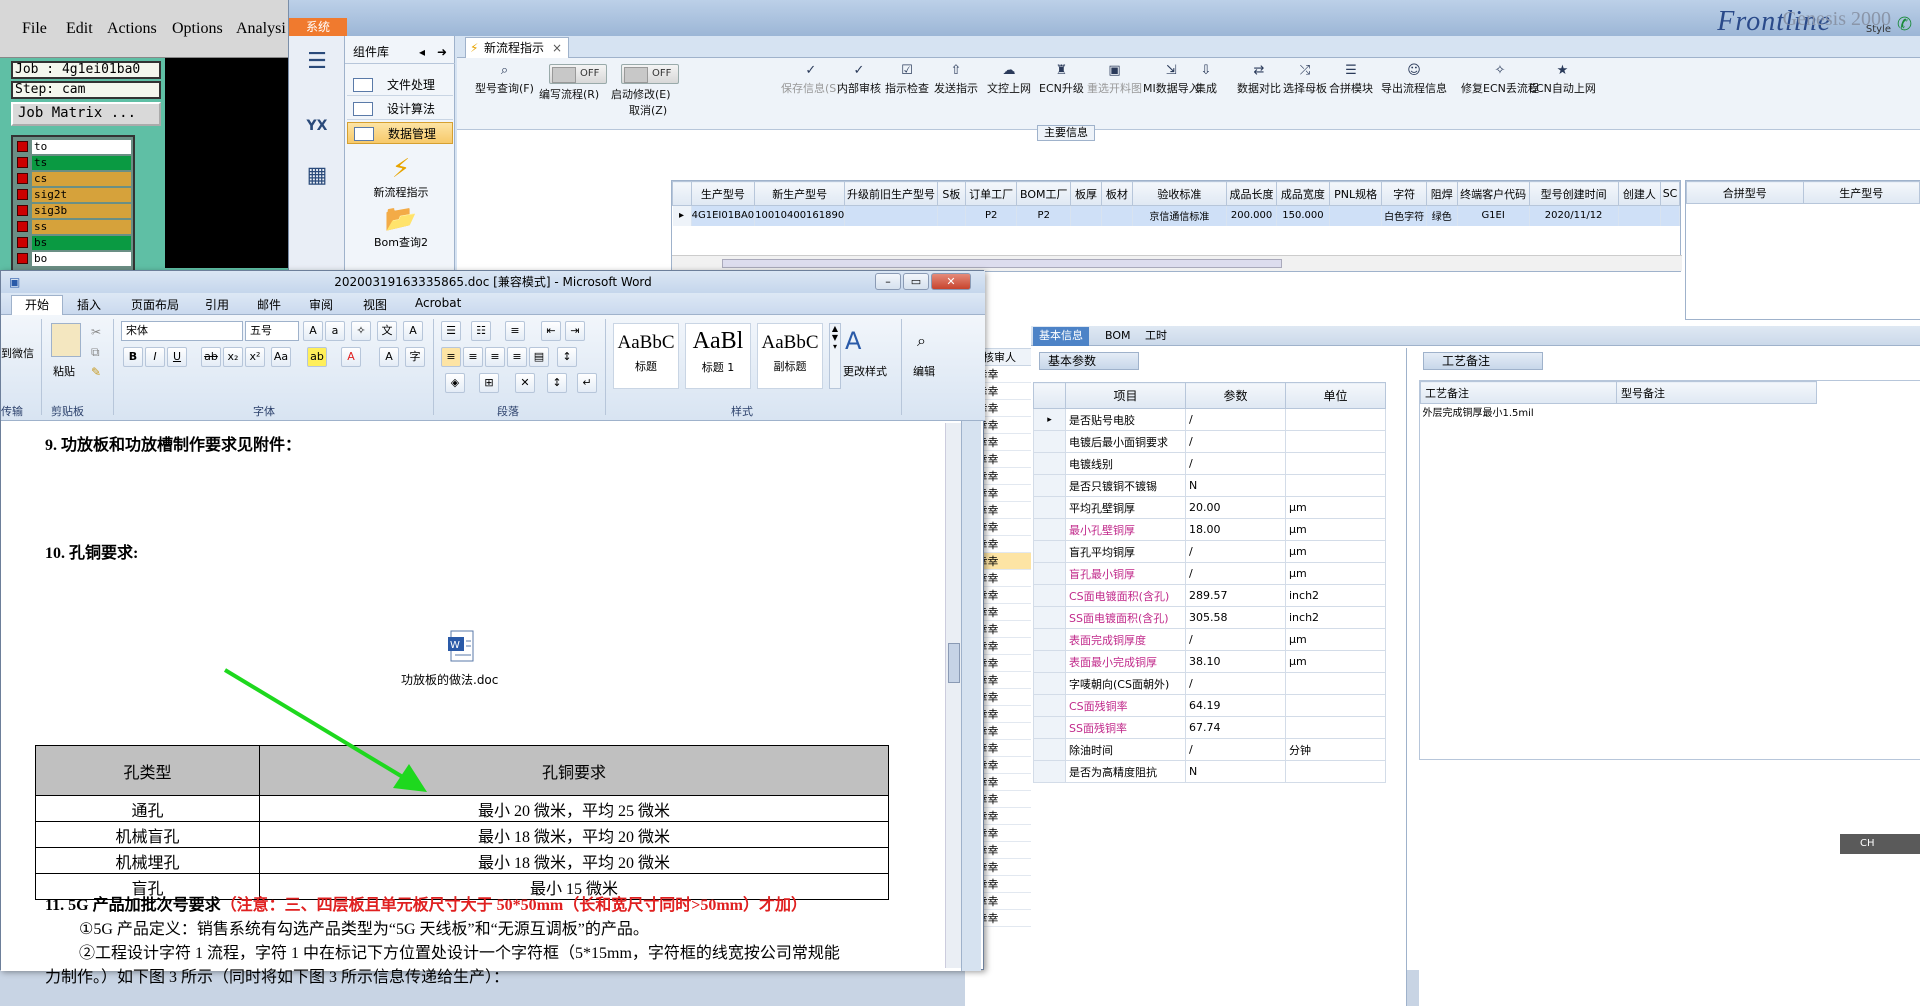 The height and width of the screenshot is (1006, 1920). I want to click on ribbon-tab: 视图, so click(375, 304).